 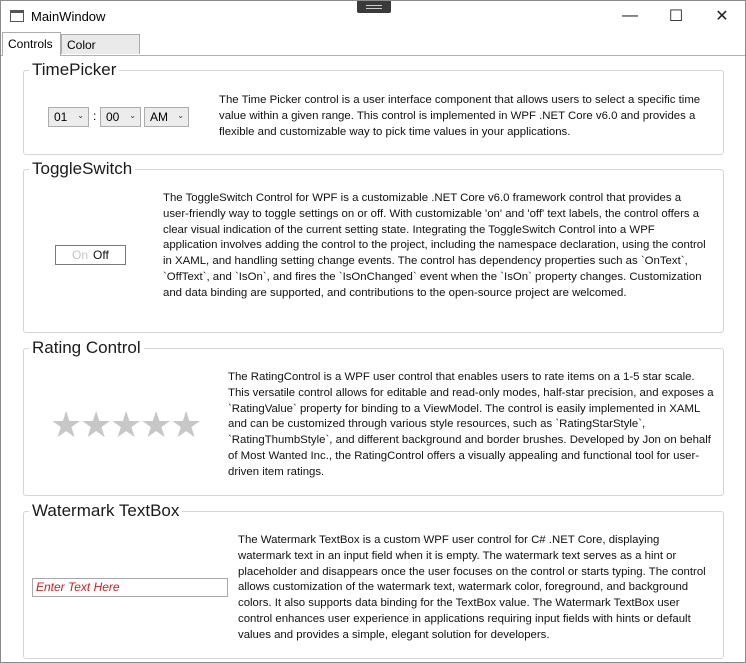 I want to click on watermark-textbox: Enter Text Here, so click(x=130, y=587).